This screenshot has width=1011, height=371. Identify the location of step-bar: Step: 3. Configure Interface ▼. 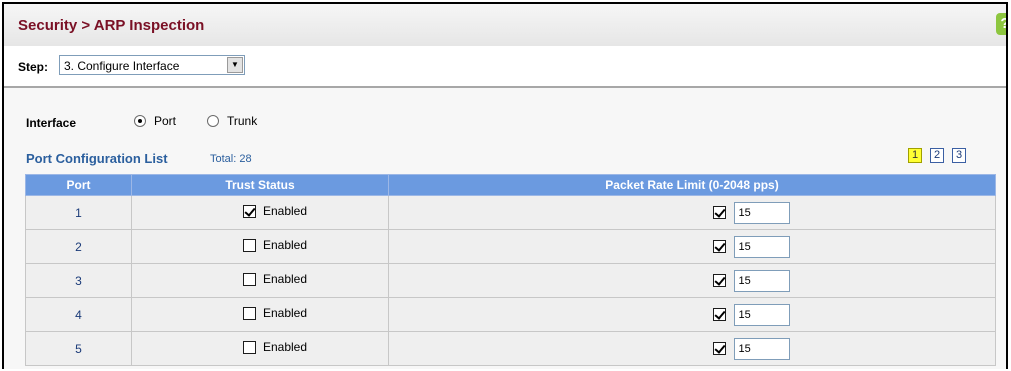
(505, 67).